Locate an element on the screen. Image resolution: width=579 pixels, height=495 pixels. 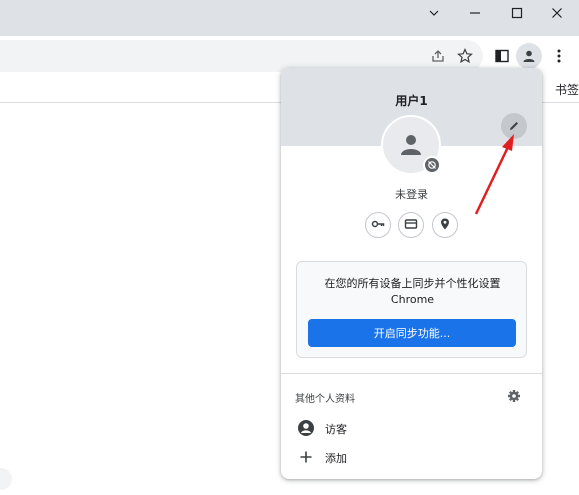
star-icon is located at coordinates (465, 56).